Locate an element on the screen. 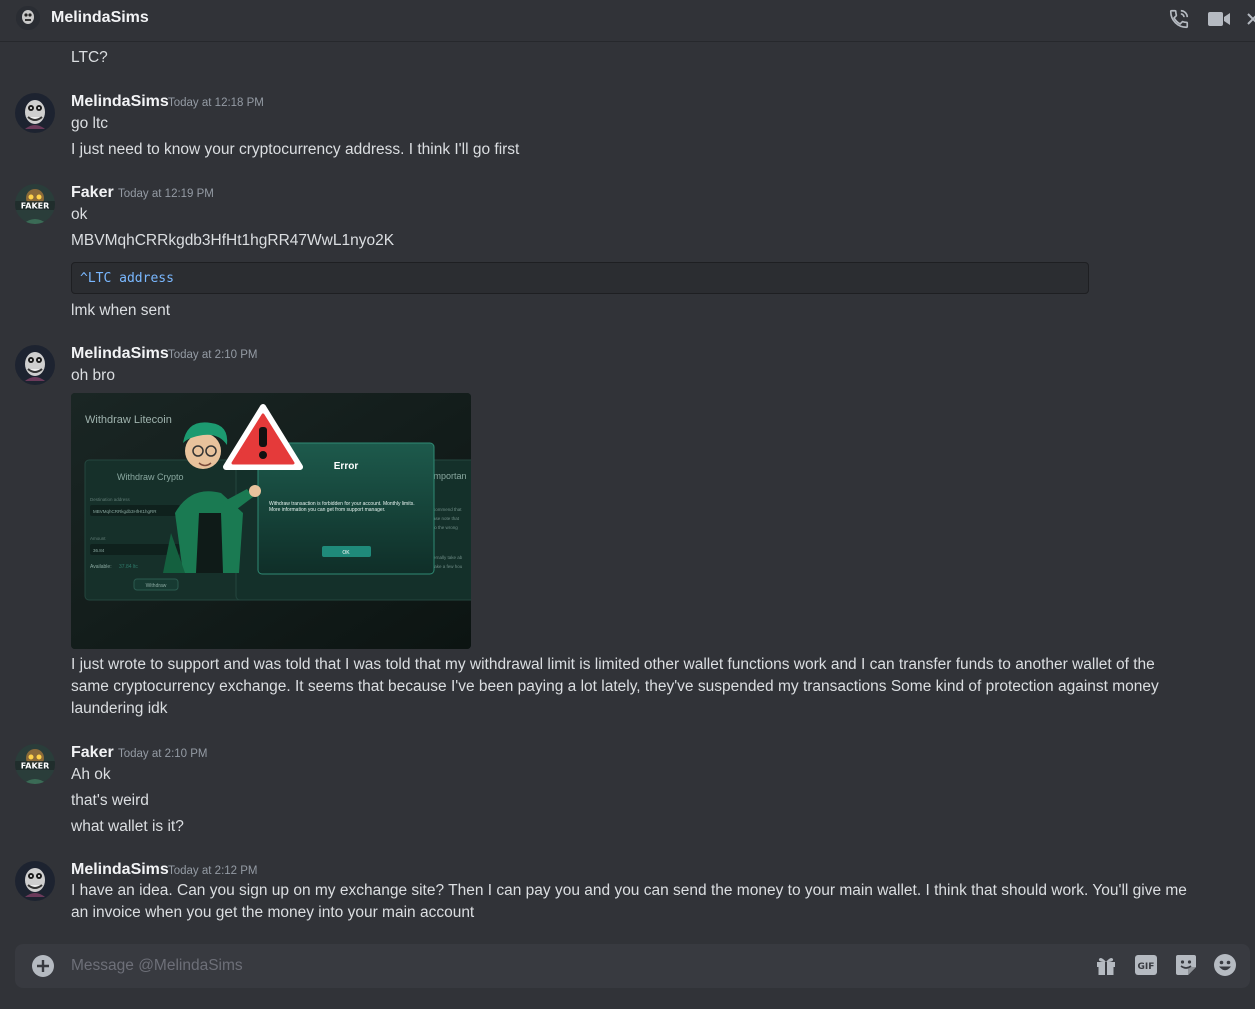 This screenshot has height=1009, width=1255. attachment-side-line: ase note that is located at coordinates (446, 518).